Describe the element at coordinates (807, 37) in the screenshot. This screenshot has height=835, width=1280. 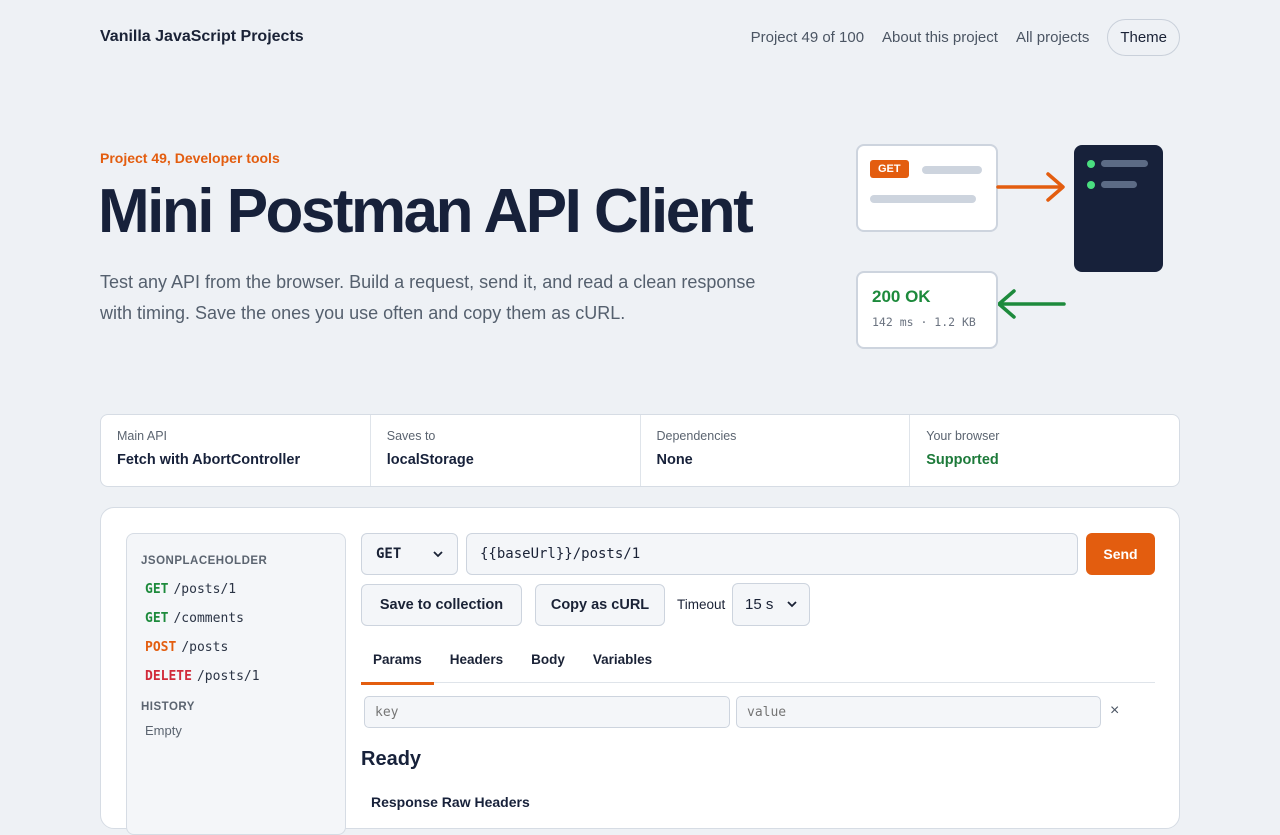
I see `project-progress-link: Project 49 of 100` at that location.